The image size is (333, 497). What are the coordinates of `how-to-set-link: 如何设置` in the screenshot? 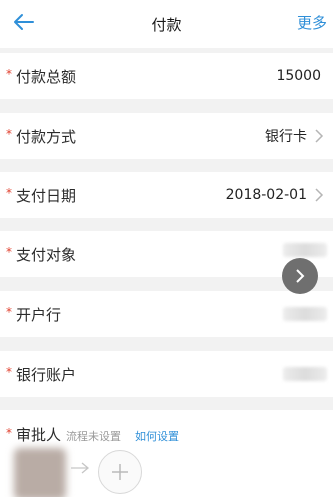 It's located at (157, 436).